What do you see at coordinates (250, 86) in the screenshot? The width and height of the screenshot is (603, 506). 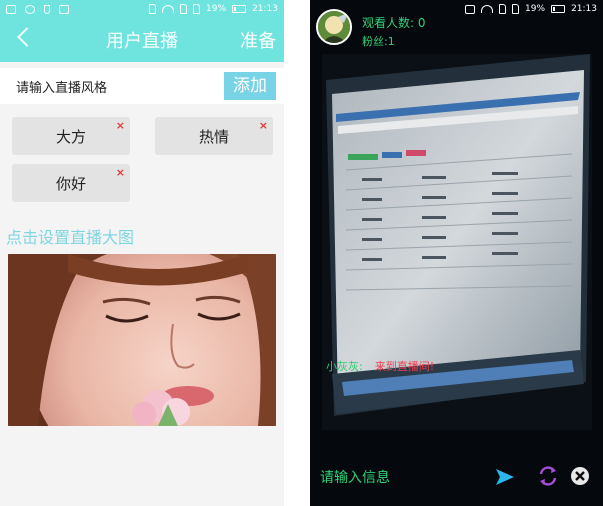 I see `add-button: 添加` at bounding box center [250, 86].